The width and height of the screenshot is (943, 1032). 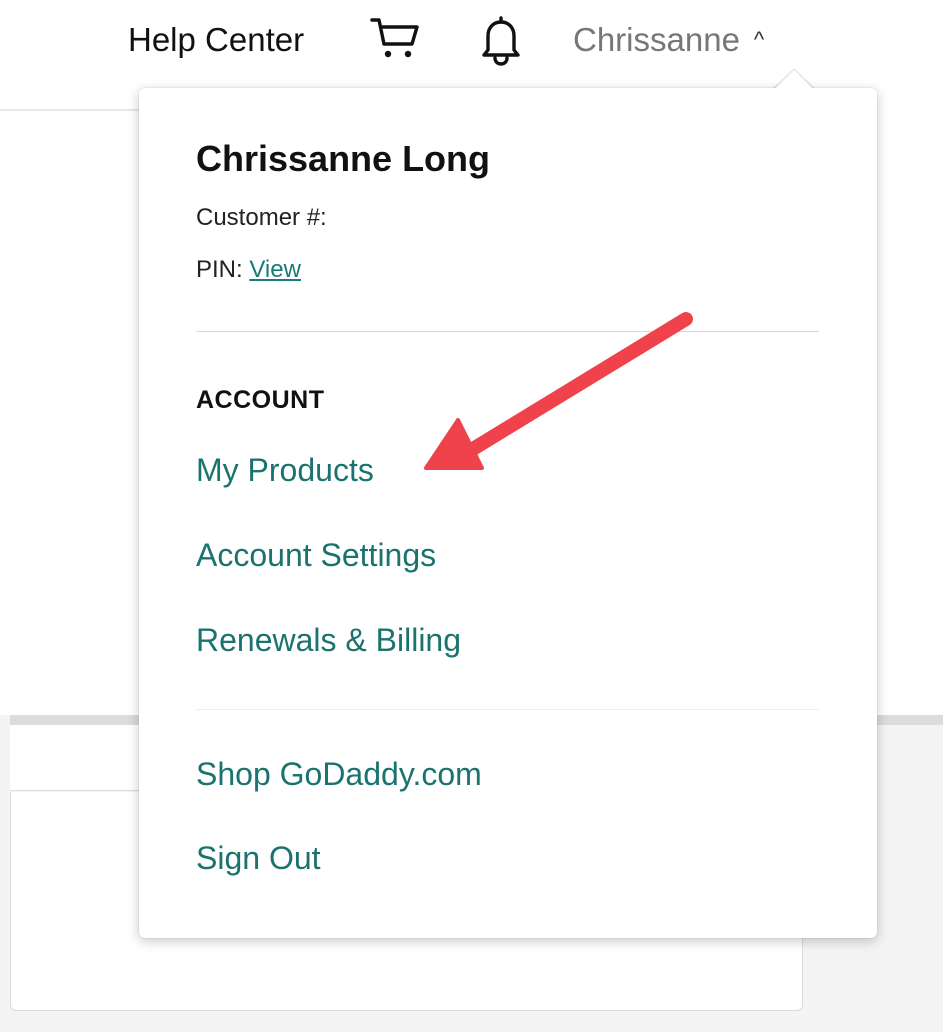 I want to click on menu-notch, so click(x=794, y=80).